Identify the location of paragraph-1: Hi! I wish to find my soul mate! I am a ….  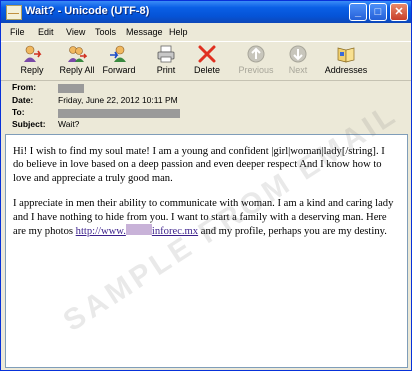
(199, 165).